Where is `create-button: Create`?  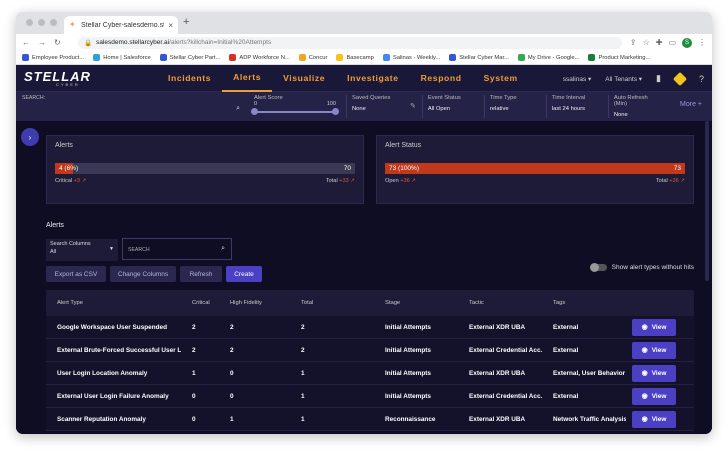
create-button: Create is located at coordinates (244, 274).